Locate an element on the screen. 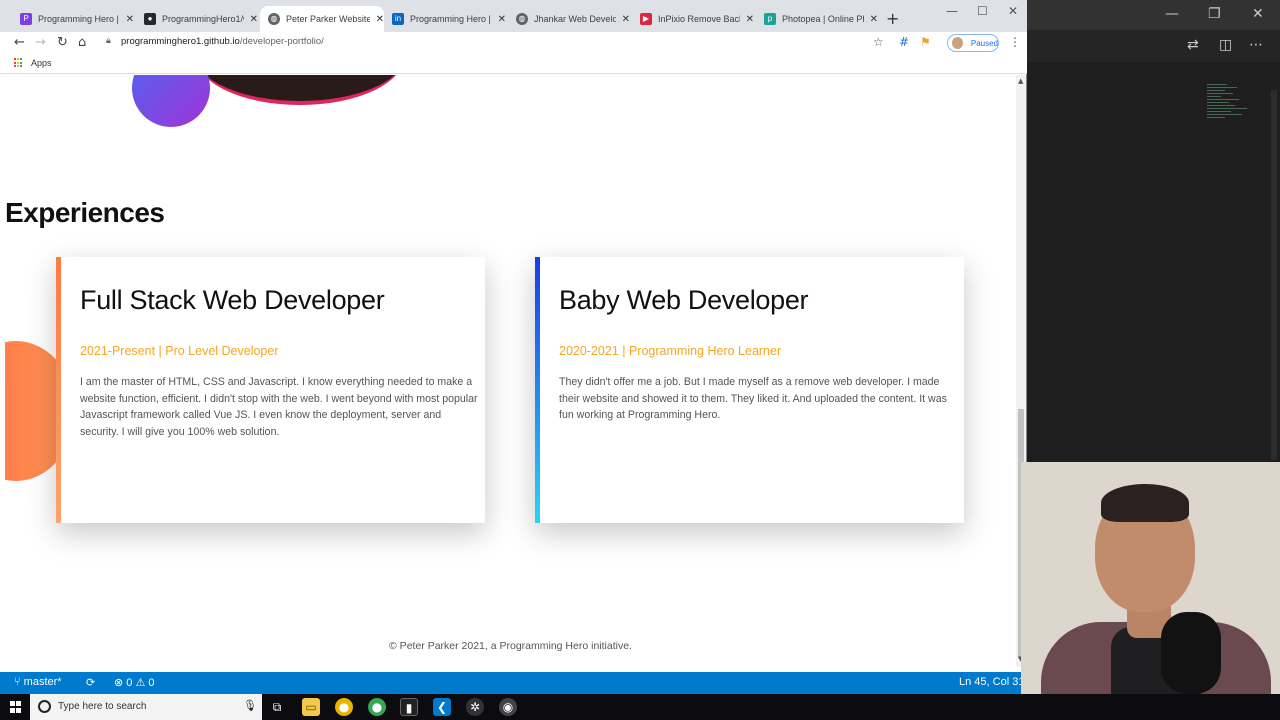 The width and height of the screenshot is (1280, 720). vscode-icon: ❮ is located at coordinates (442, 707).